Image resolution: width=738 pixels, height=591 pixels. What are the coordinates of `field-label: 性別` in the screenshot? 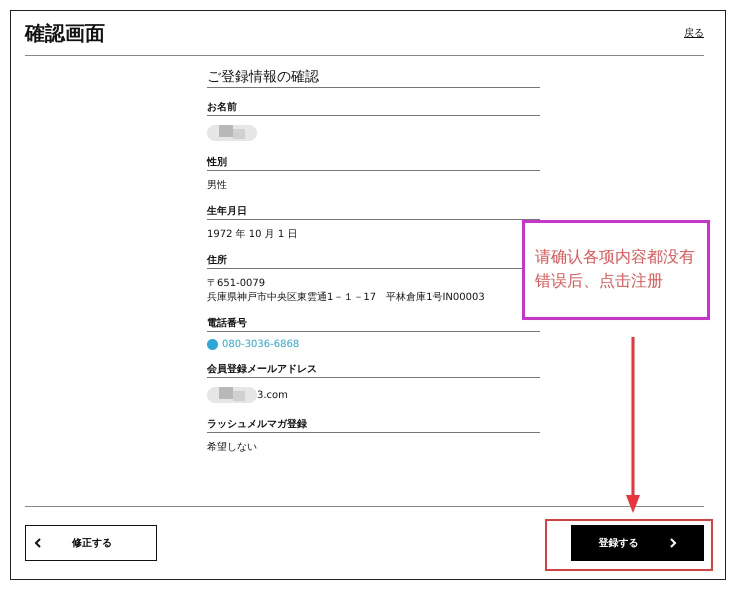 It's located at (217, 162).